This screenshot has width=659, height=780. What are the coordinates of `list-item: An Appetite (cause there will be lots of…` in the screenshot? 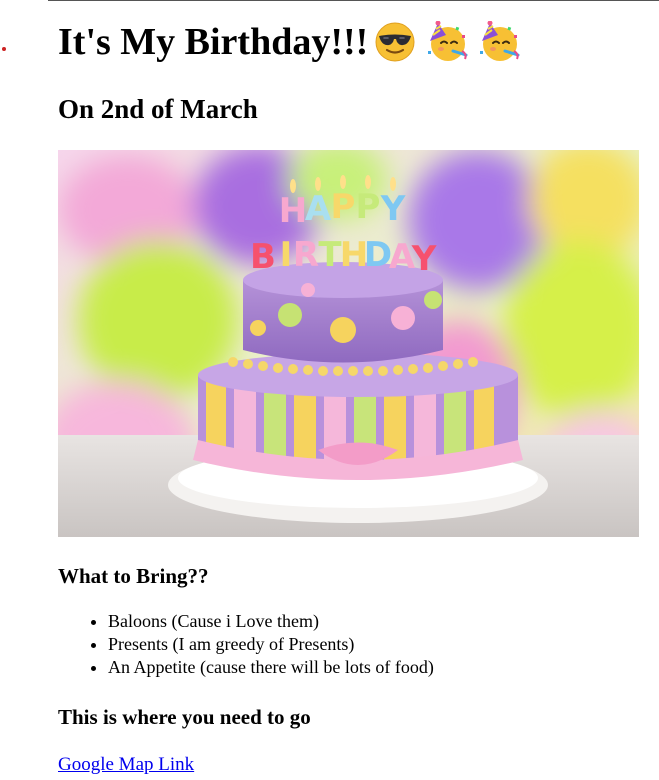 It's located at (271, 667).